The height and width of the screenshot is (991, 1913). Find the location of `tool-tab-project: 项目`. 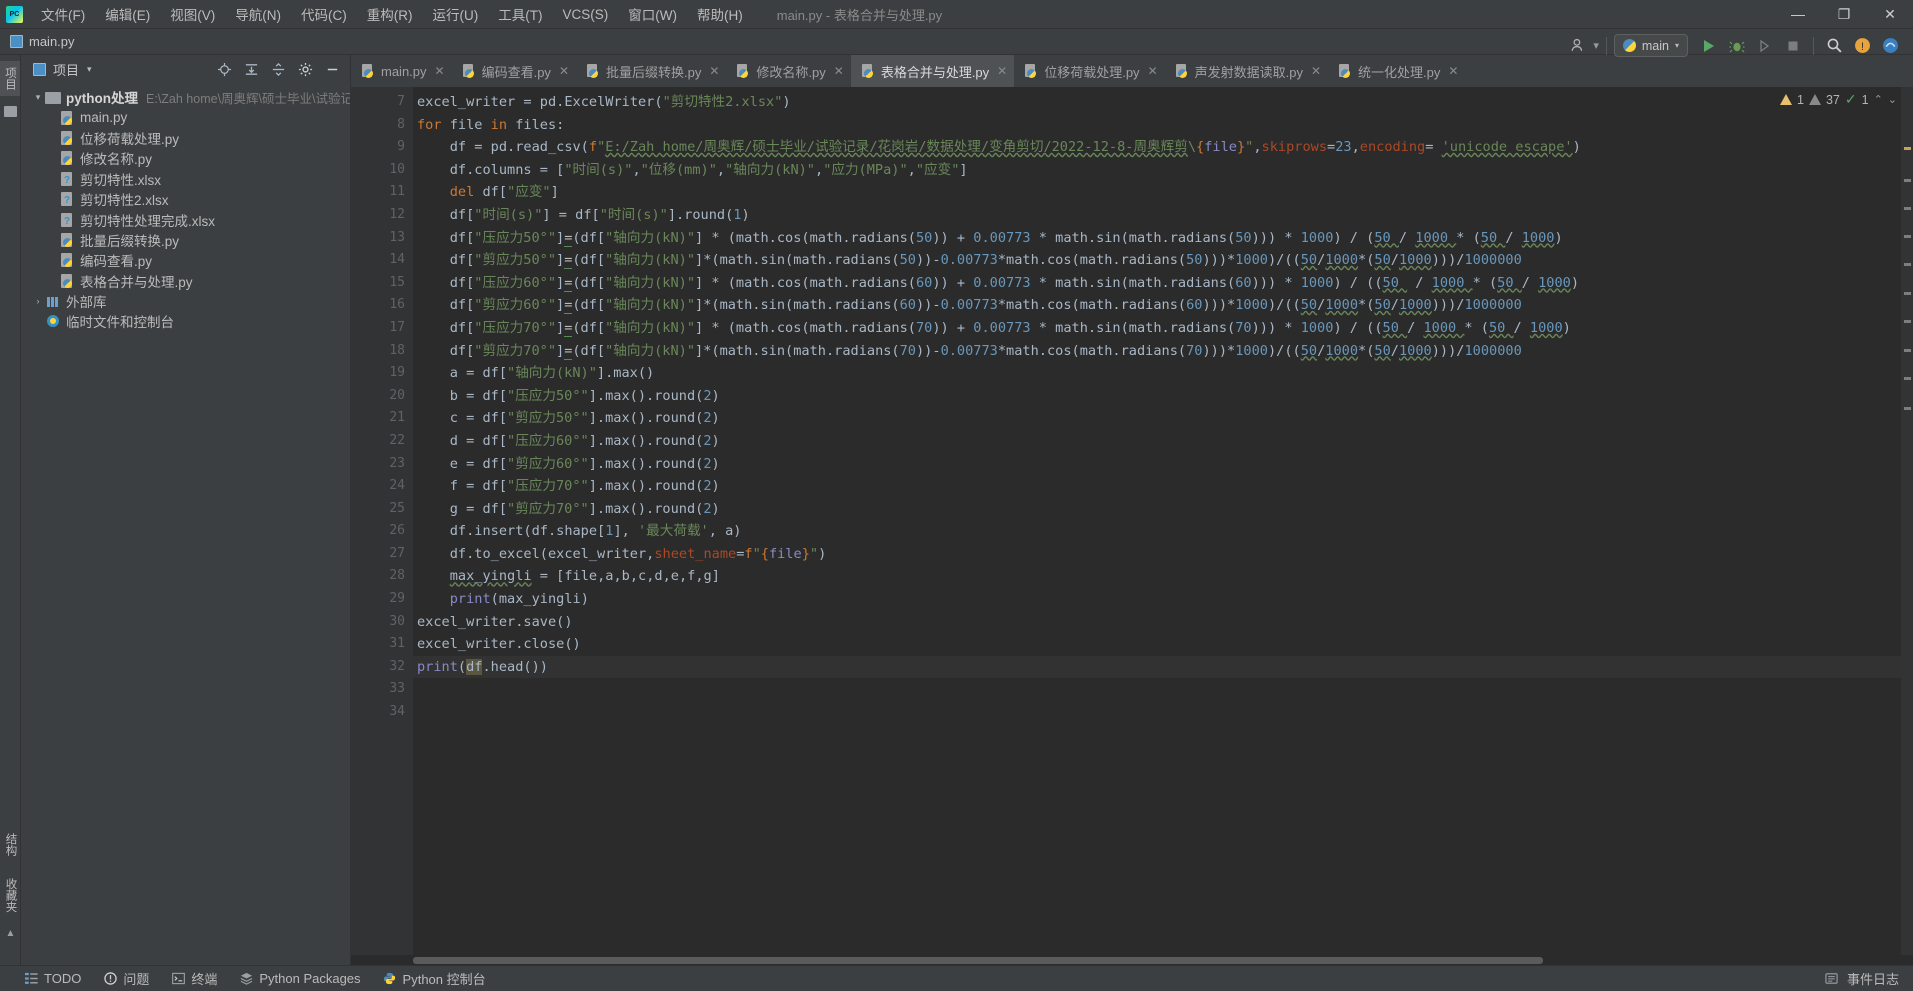

tool-tab-project: 项目 is located at coordinates (10, 78).